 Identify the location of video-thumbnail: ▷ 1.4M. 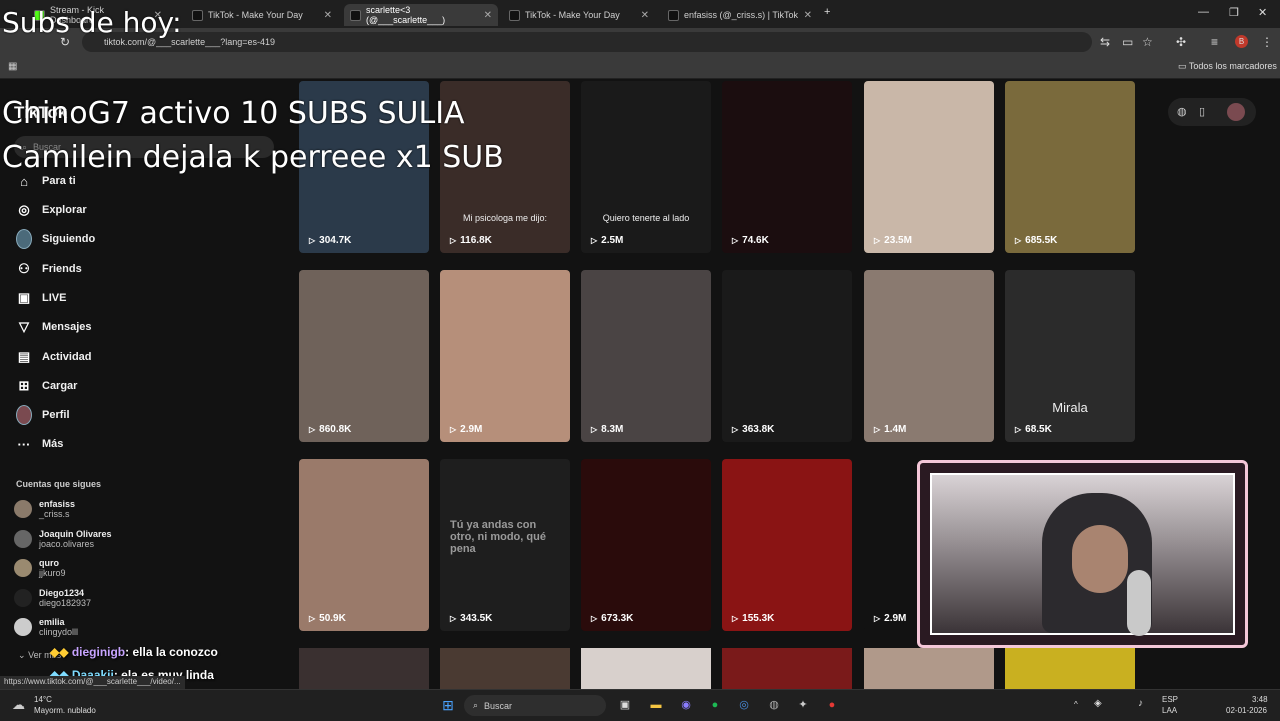
(929, 356).